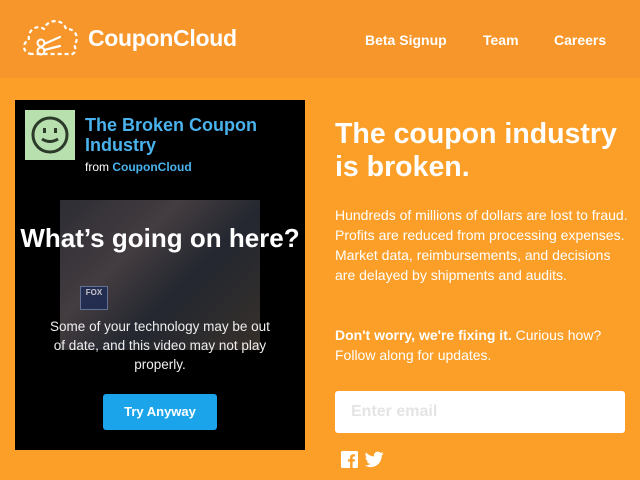  I want to click on channel-badge: FOX, so click(94, 298).